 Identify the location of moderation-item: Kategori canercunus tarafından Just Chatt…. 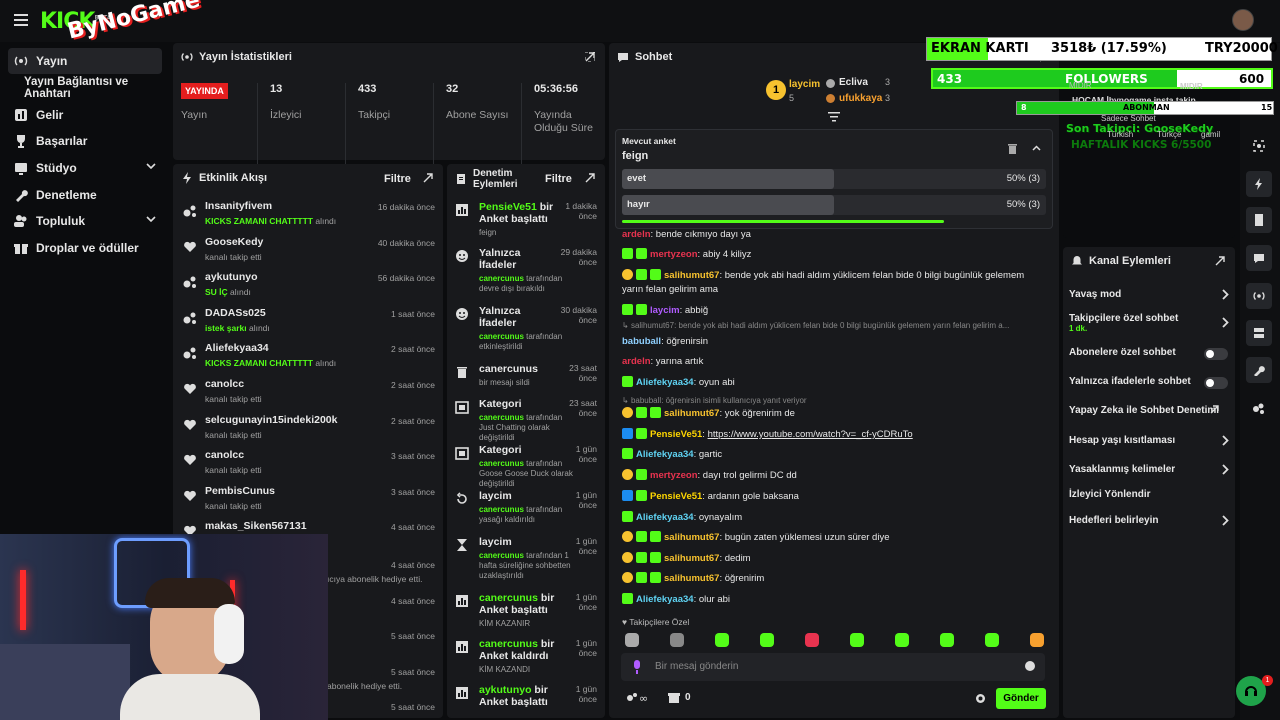
(526, 420).